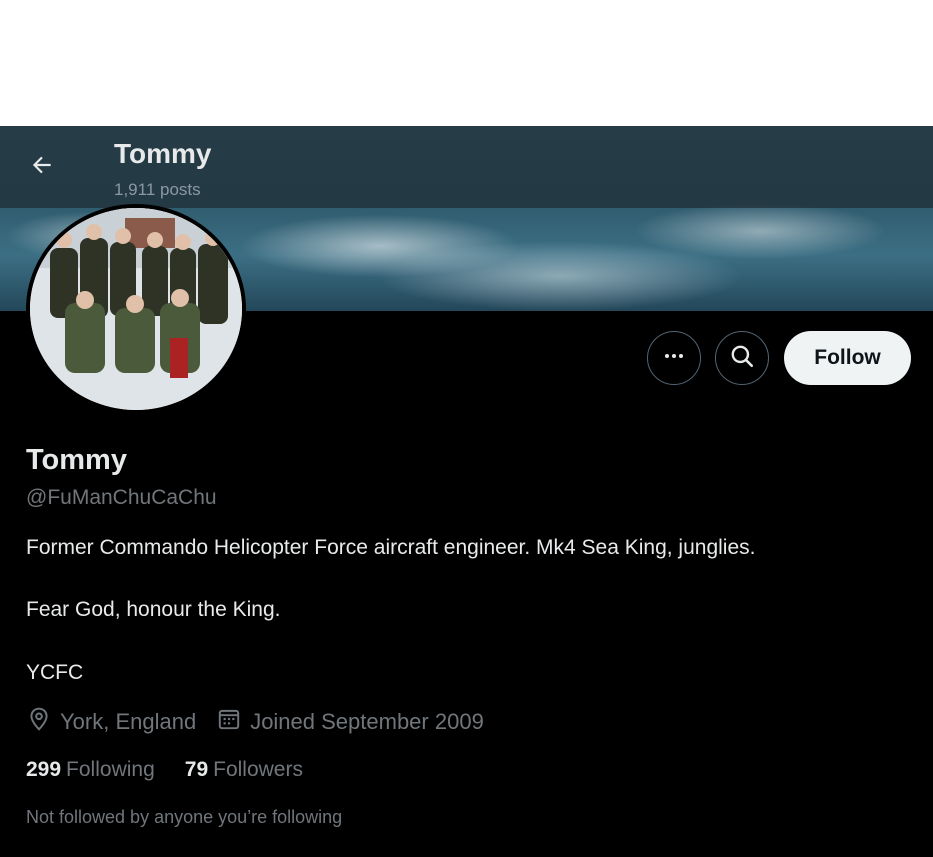  Describe the element at coordinates (110, 769) in the screenshot. I see `following-label: Following` at that location.